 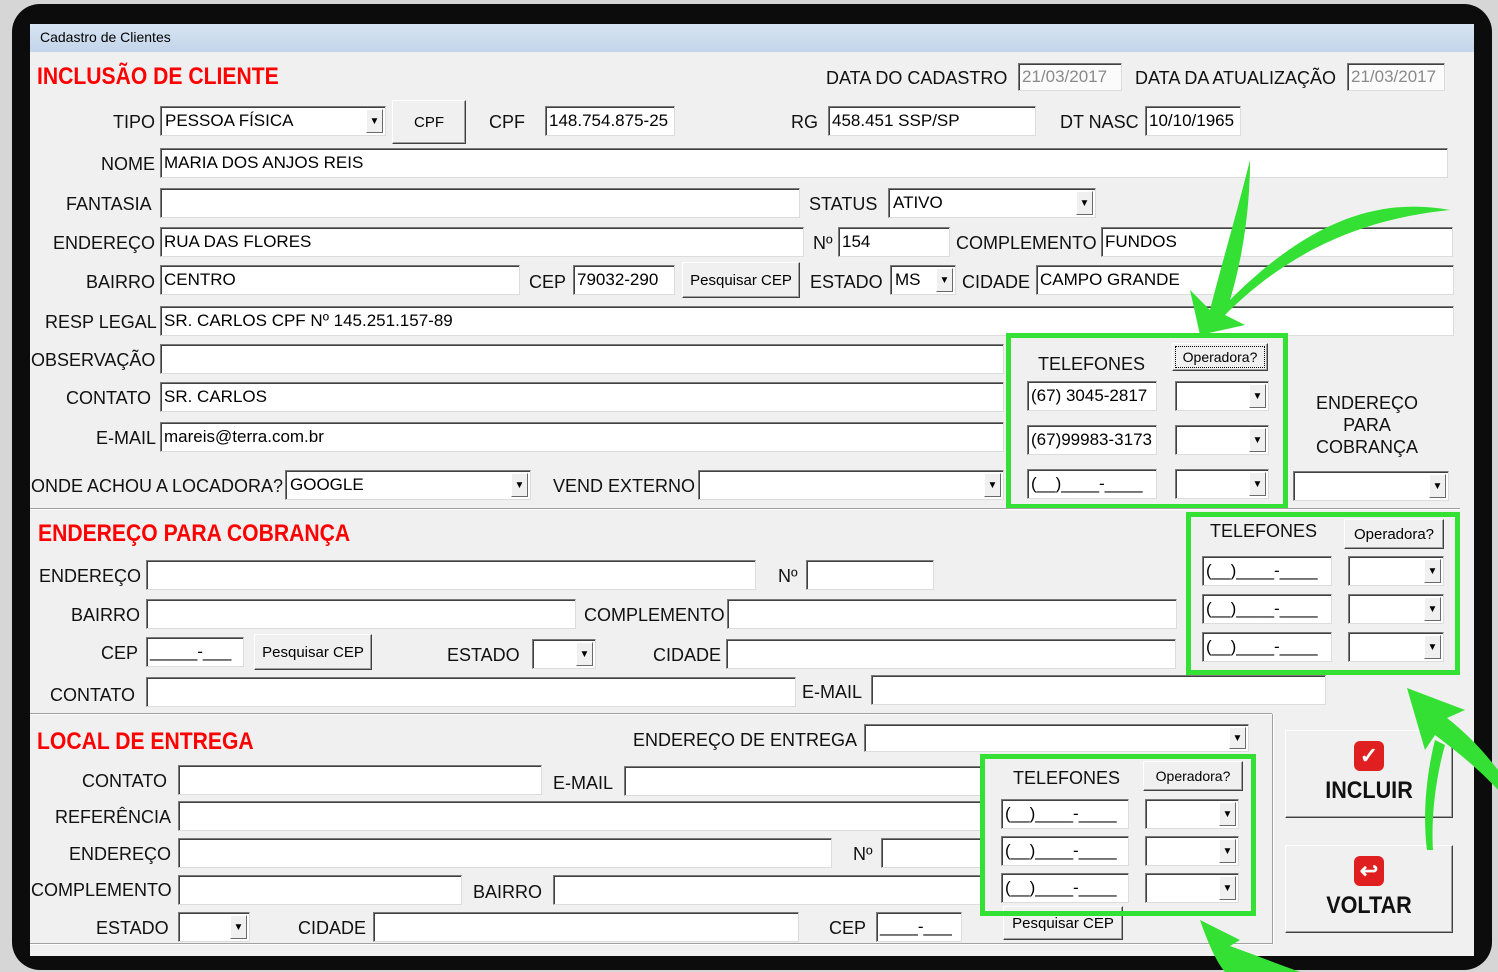 What do you see at coordinates (505, 853) in the screenshot?
I see `entrega-endereco-field` at bounding box center [505, 853].